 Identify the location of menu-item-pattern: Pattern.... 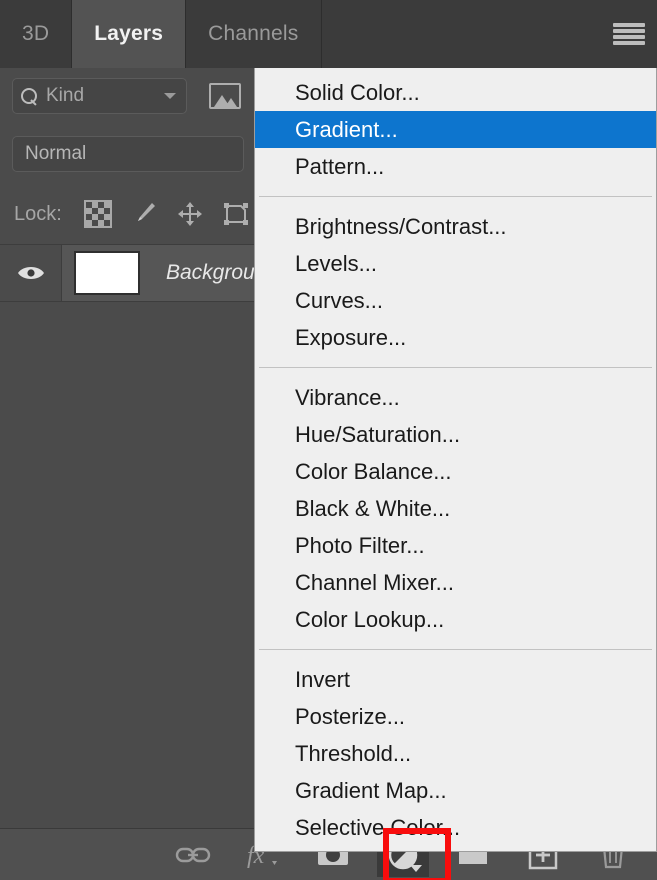
(455, 166).